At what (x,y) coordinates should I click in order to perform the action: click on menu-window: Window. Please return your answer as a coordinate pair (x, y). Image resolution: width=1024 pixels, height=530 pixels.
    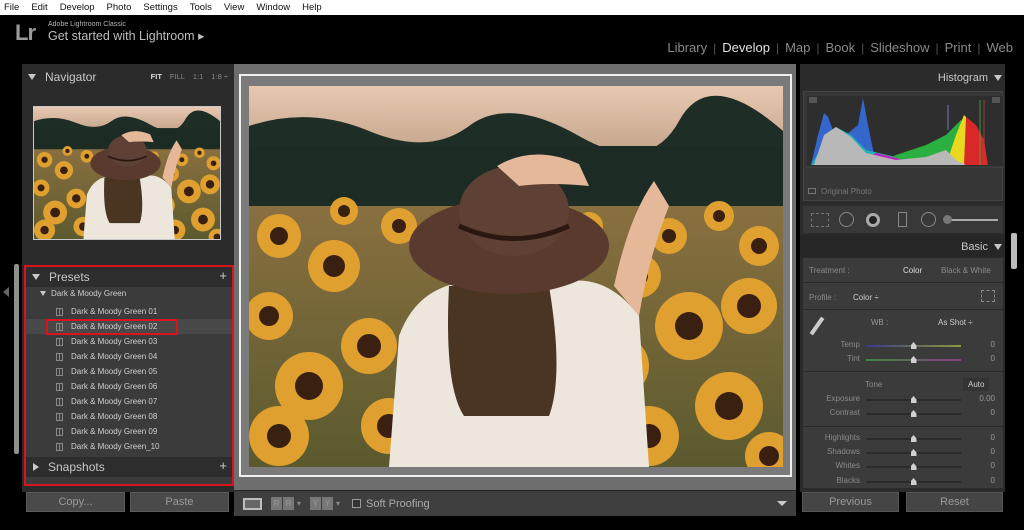
    Looking at the image, I should click on (273, 7).